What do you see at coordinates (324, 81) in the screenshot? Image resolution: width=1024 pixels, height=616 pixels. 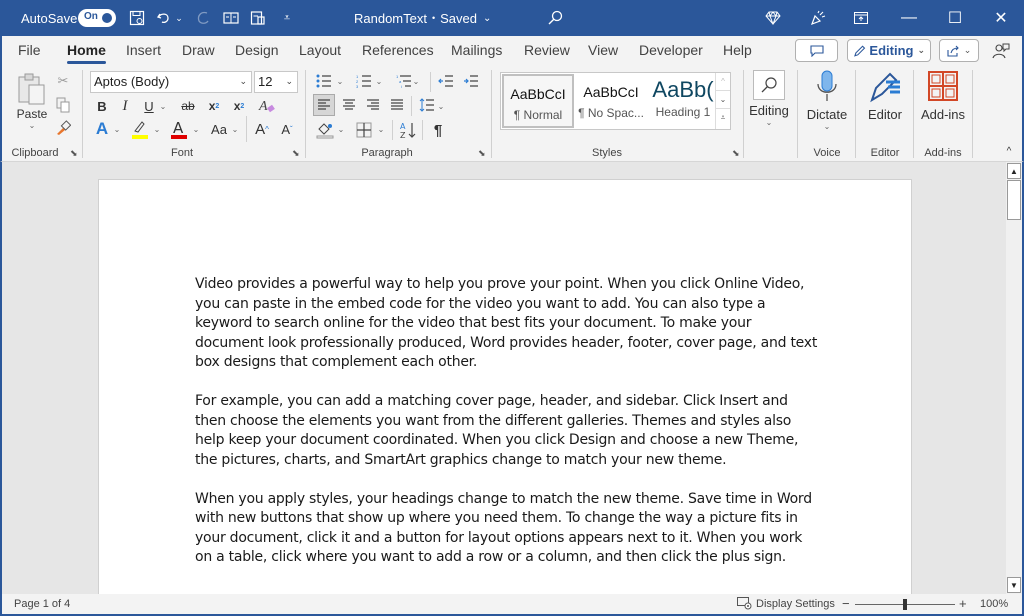 I see `bullets-icon` at bounding box center [324, 81].